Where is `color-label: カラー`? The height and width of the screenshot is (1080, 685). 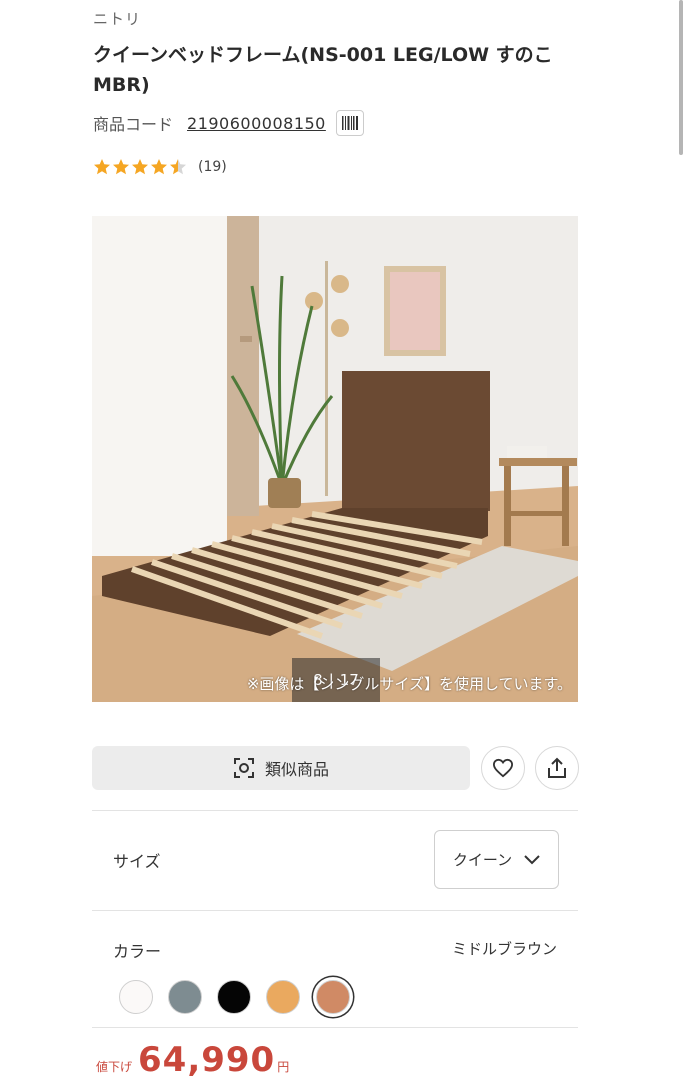
color-label: カラー is located at coordinates (137, 951).